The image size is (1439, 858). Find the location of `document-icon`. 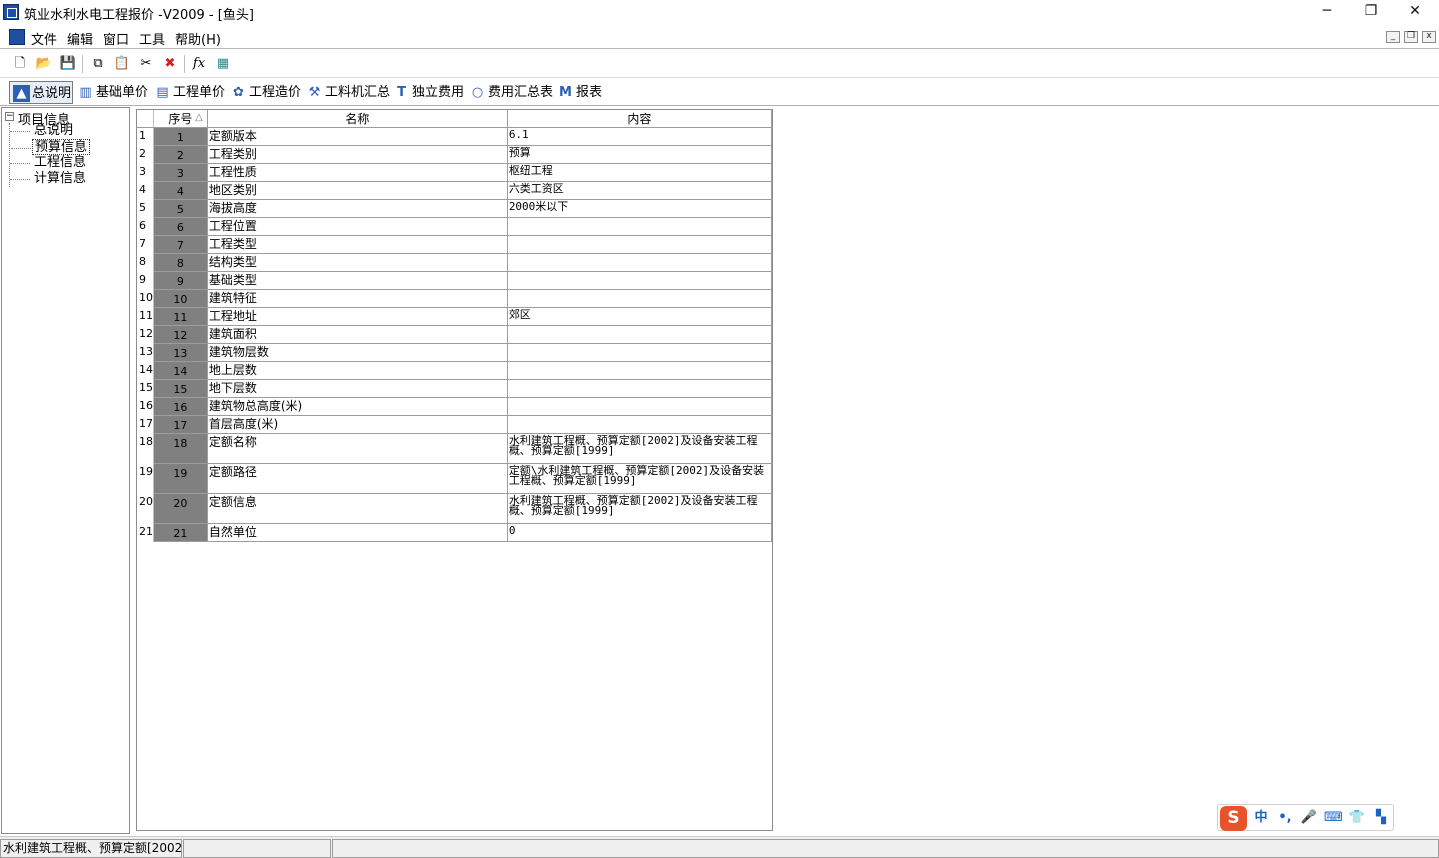

document-icon is located at coordinates (17, 37).